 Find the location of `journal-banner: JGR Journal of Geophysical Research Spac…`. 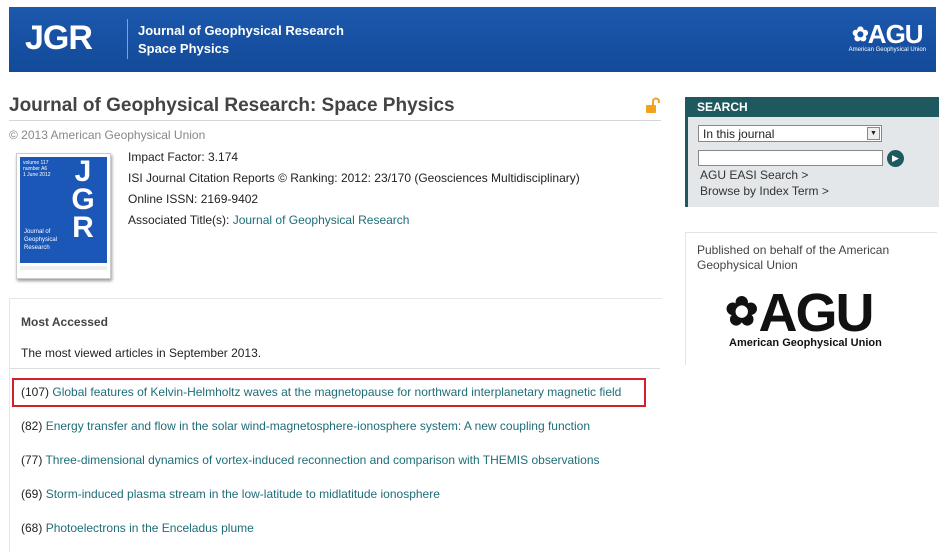

journal-banner: JGR Journal of Geophysical Research Spac… is located at coordinates (472, 39).